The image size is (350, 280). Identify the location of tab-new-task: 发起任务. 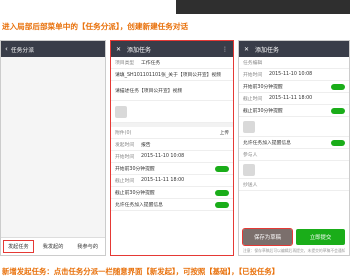
(18, 246).